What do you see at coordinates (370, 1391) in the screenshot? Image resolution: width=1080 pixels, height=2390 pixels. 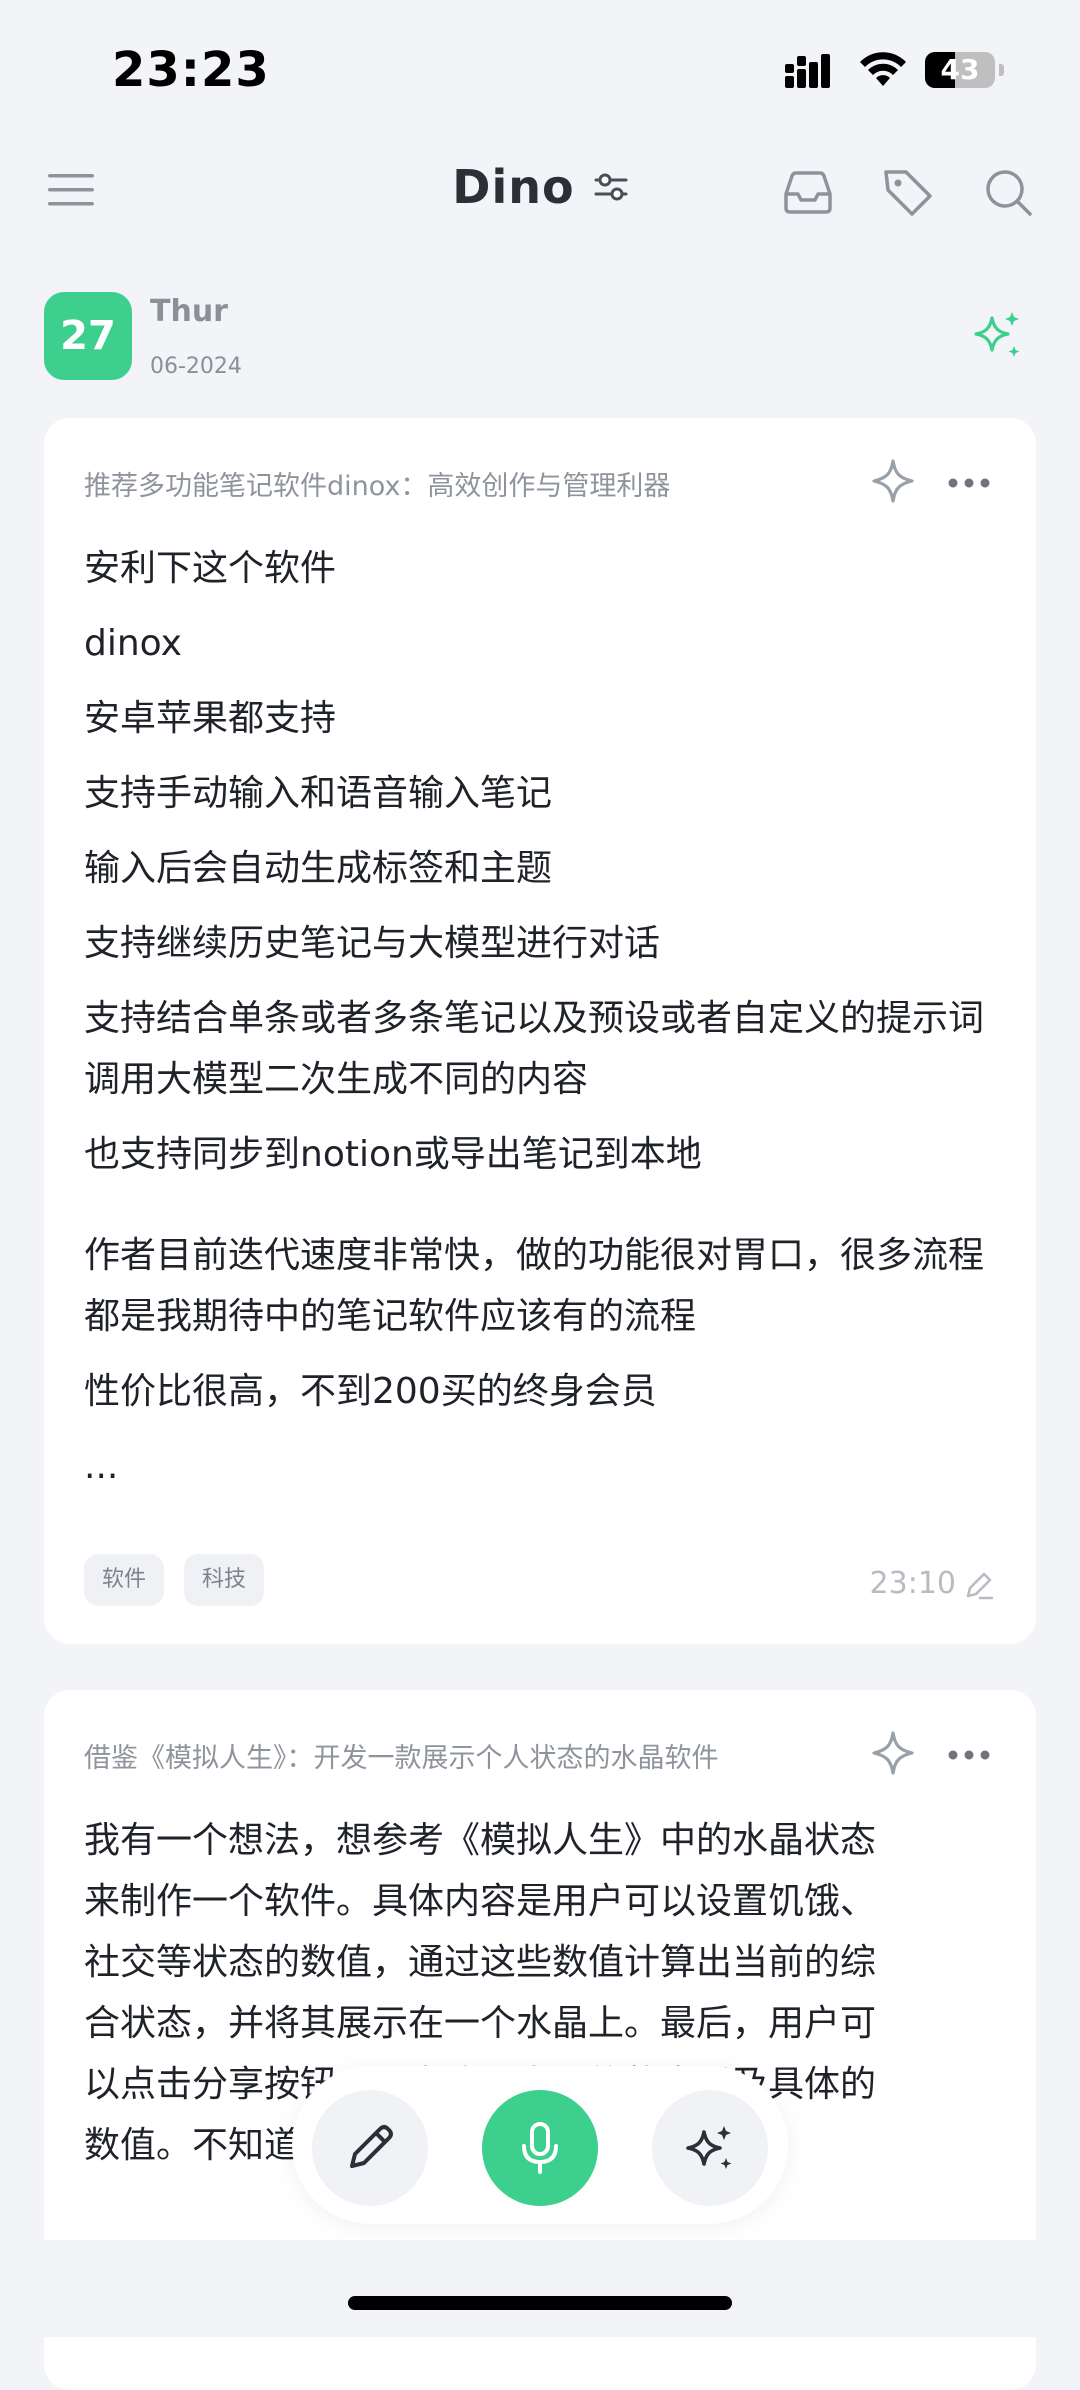 I see `note-line: 性价比很高，不到200买的终身会员` at bounding box center [370, 1391].